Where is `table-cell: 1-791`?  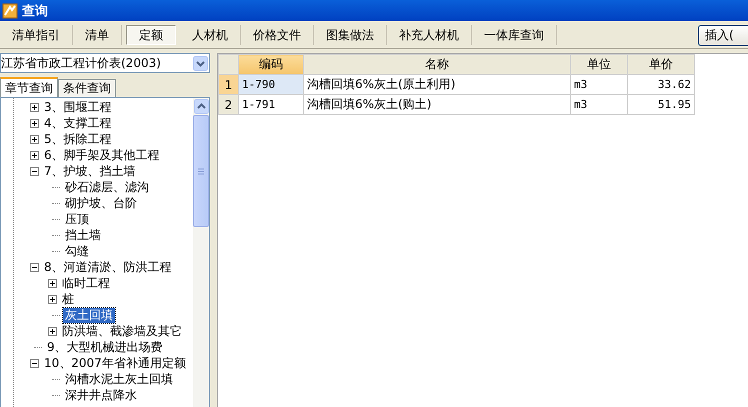
table-cell: 1-791 is located at coordinates (271, 104).